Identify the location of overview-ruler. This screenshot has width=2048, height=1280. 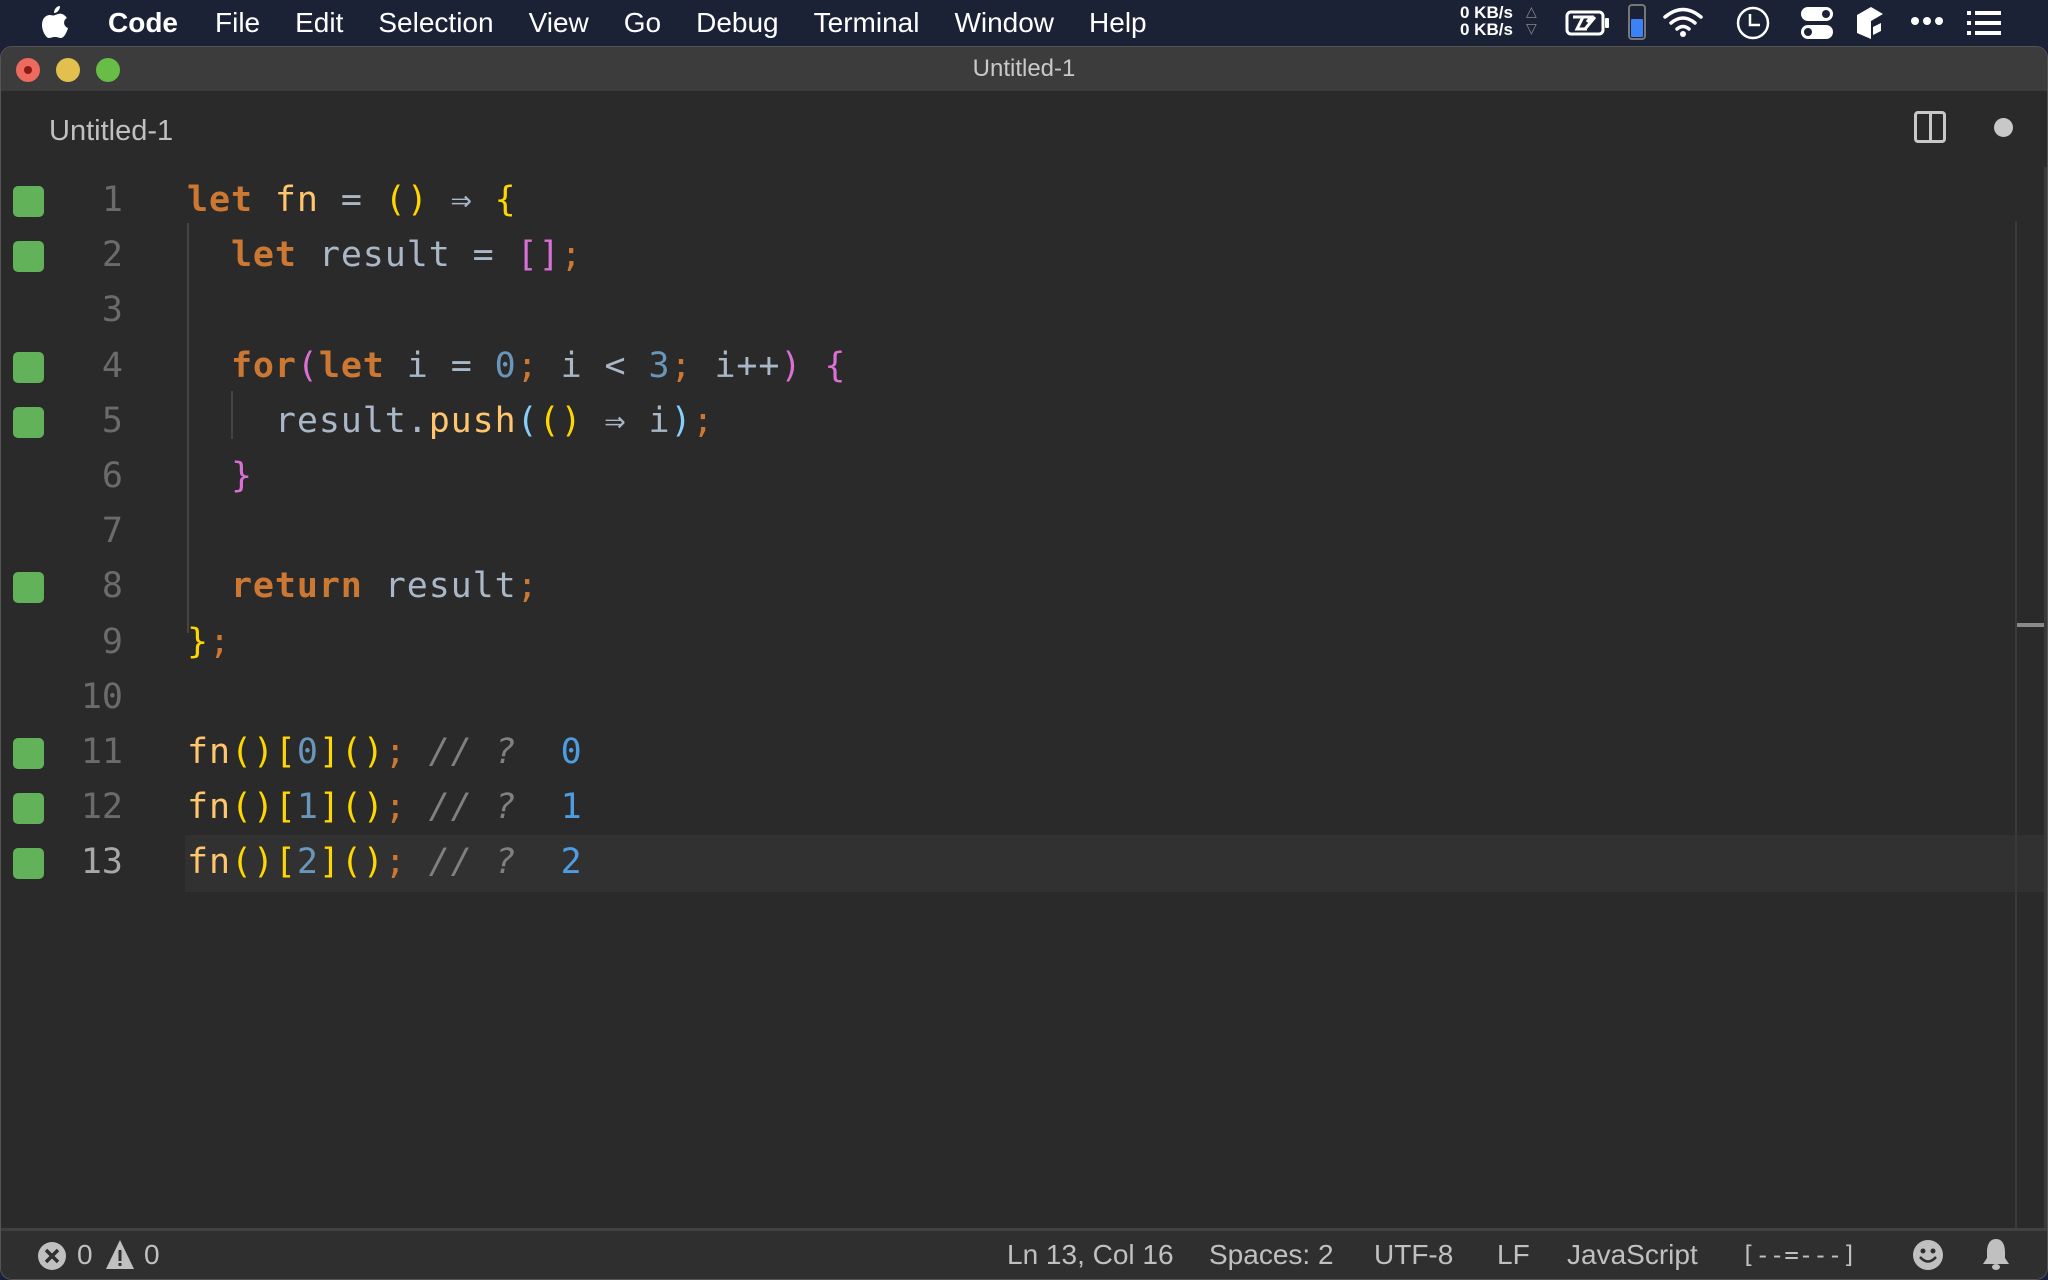
(2016, 726).